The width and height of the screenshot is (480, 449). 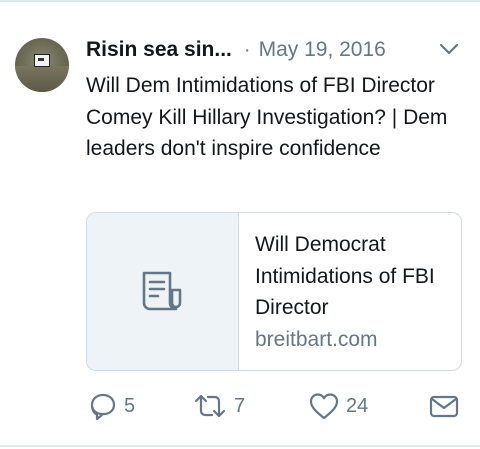 I want to click on document-icon, so click(x=162, y=291).